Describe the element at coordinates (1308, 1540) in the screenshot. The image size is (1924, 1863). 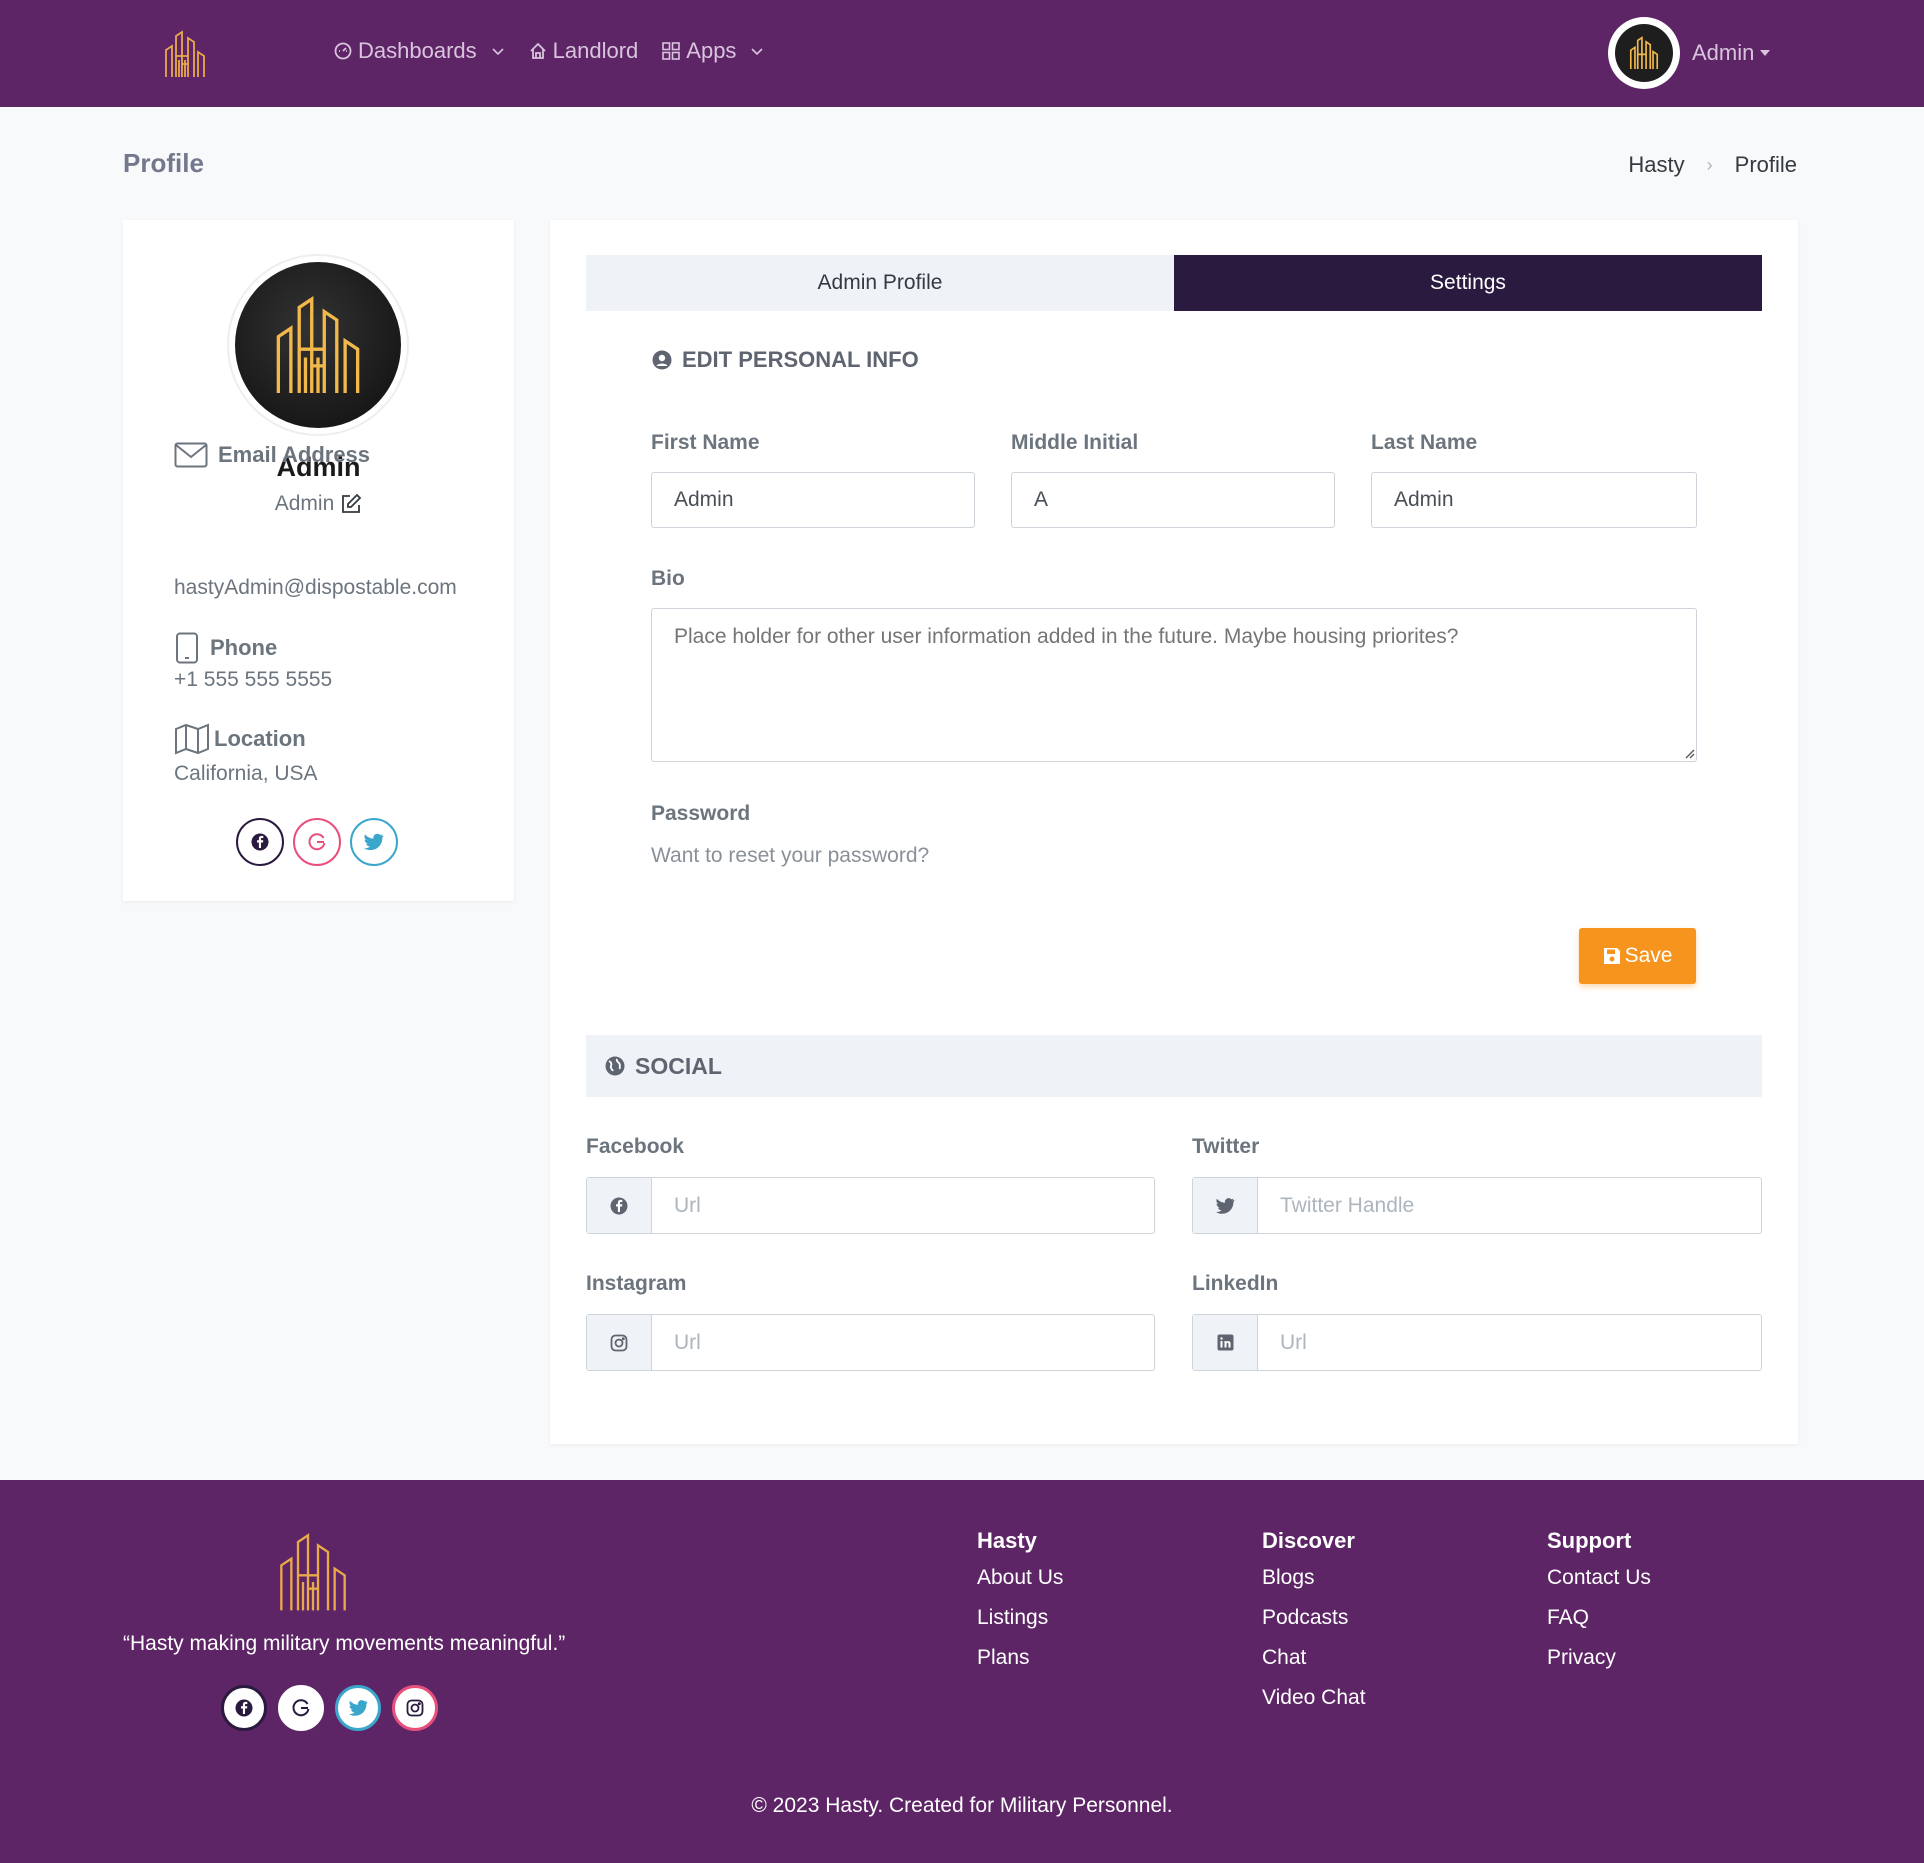
I see `footer-heading-discover: Discover` at that location.